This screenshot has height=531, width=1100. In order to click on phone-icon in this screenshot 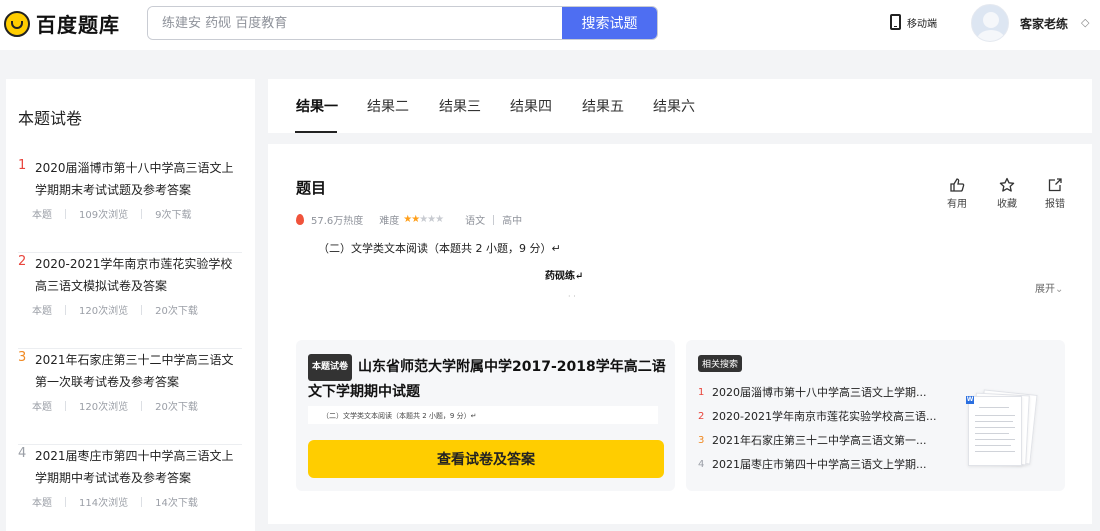, I will do `click(895, 22)`.